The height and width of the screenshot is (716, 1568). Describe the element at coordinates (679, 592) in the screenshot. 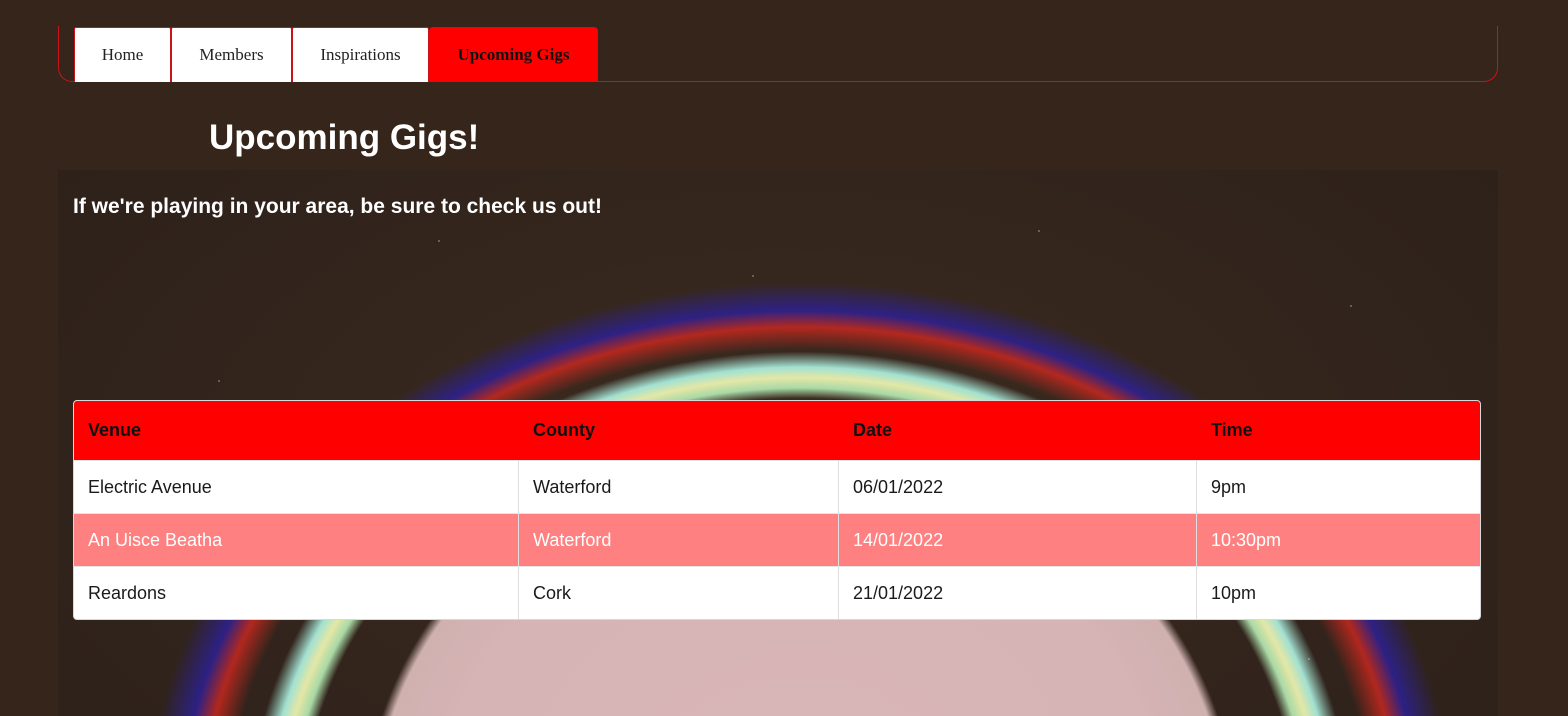

I see `cell-county: Cork` at that location.